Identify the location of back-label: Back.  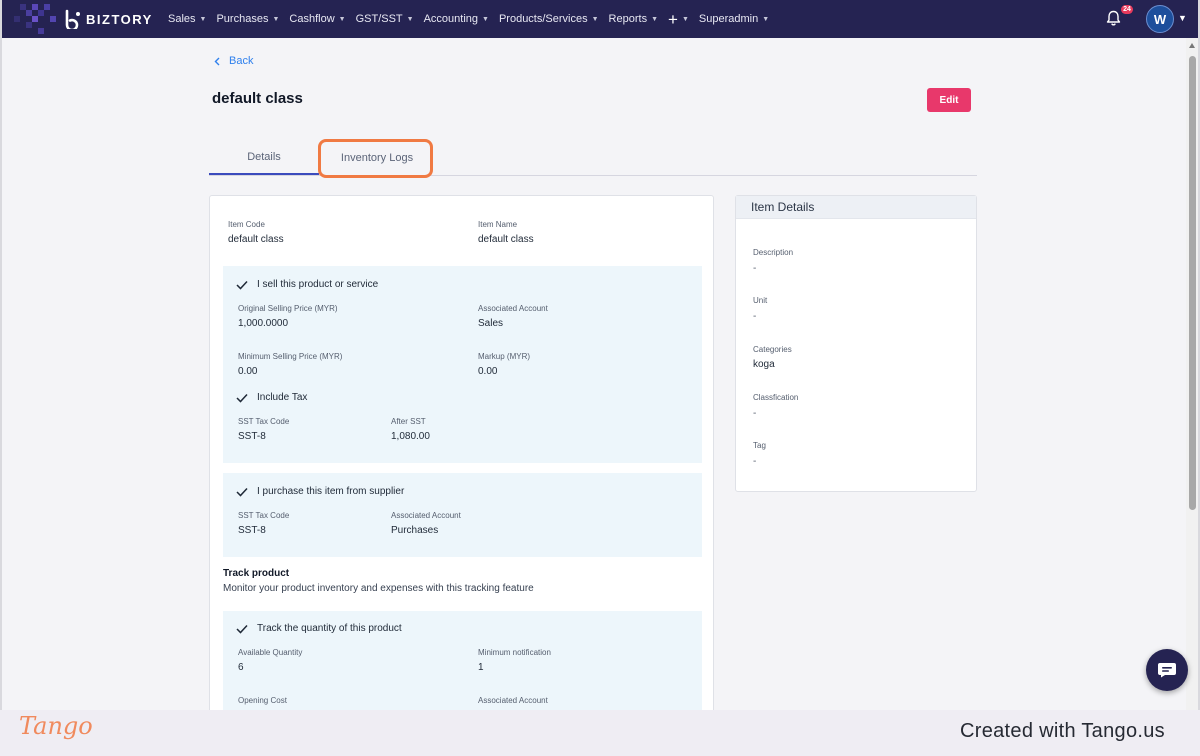
(241, 61).